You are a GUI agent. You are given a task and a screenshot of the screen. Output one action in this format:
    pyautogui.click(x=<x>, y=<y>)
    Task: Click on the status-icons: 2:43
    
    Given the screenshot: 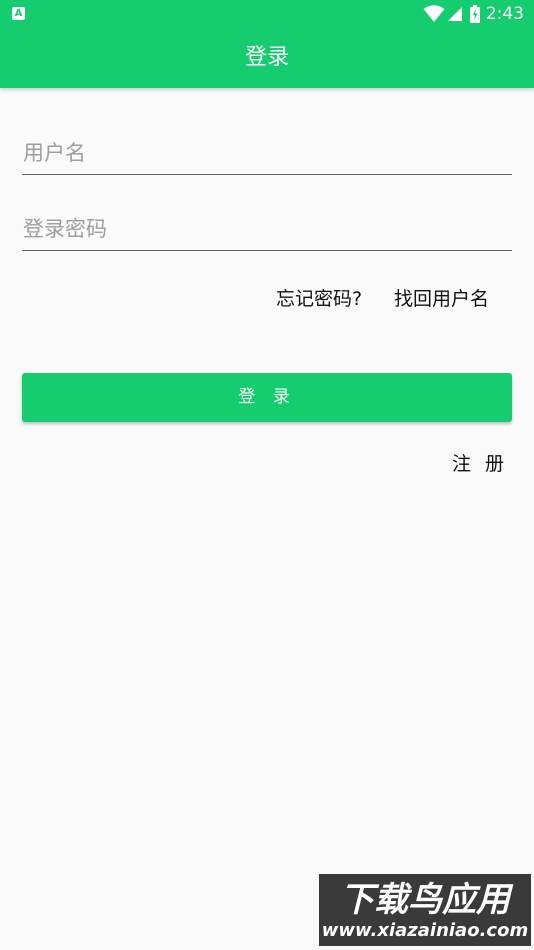 What is the action you would take?
    pyautogui.click(x=473, y=14)
    